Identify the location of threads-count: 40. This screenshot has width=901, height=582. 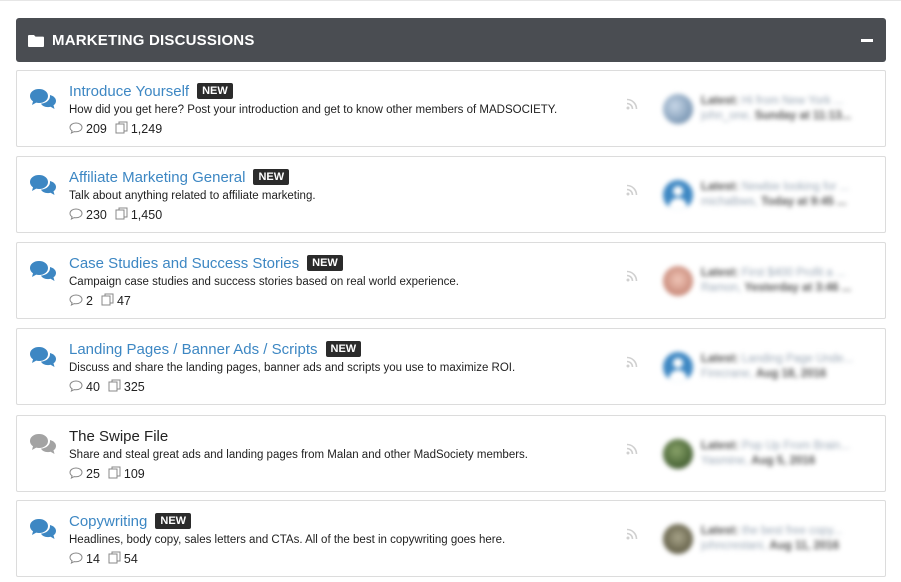
(93, 387).